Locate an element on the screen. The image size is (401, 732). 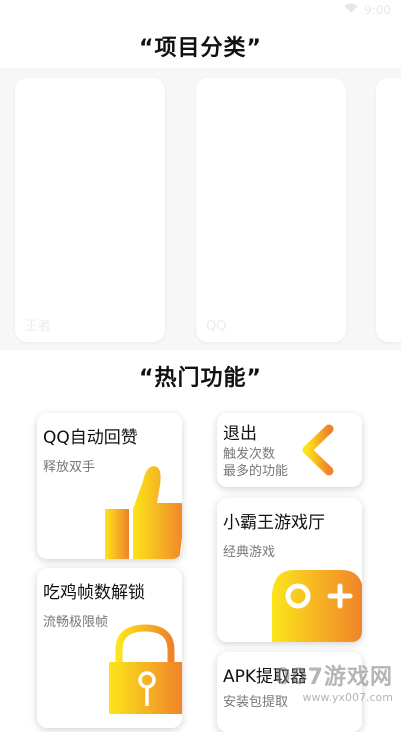
category-card-qq: QQ is located at coordinates (271, 210).